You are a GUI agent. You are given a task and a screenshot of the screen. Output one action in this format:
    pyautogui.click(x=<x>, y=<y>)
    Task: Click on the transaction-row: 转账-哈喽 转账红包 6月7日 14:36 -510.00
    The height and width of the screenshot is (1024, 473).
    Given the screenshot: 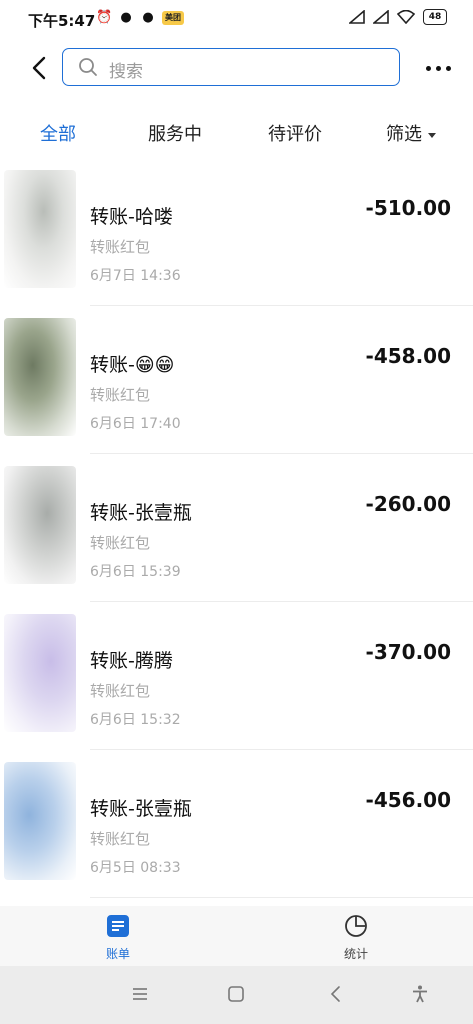 What is the action you would take?
    pyautogui.click(x=236, y=232)
    